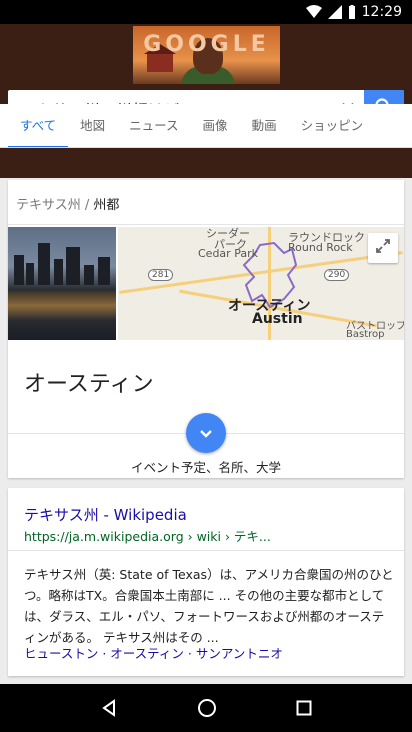  Describe the element at coordinates (277, 319) in the screenshot. I see `map-label-austin: Austin` at that location.